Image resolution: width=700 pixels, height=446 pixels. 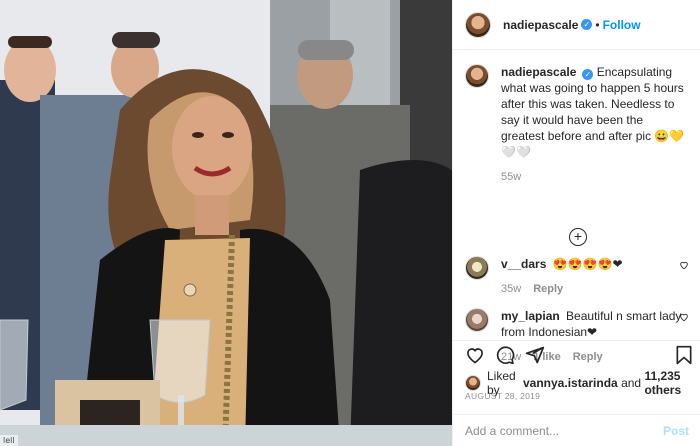 I want to click on author-username: nadiepascale, so click(x=540, y=25).